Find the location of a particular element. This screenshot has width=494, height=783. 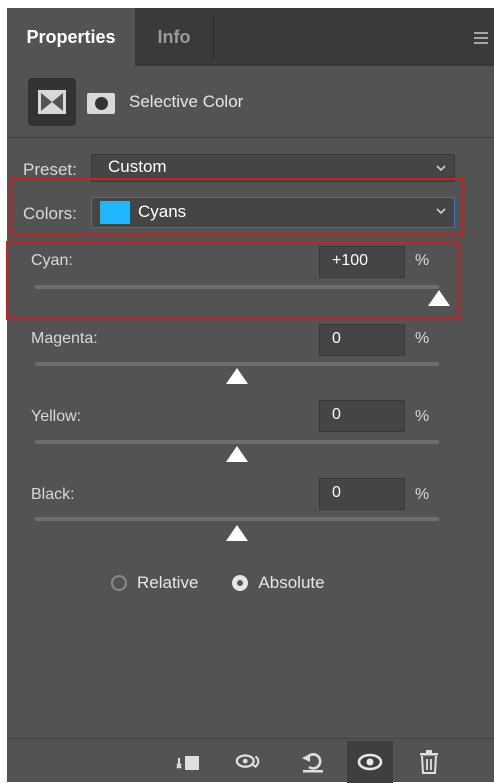

magenta-slider-track is located at coordinates (237, 364).